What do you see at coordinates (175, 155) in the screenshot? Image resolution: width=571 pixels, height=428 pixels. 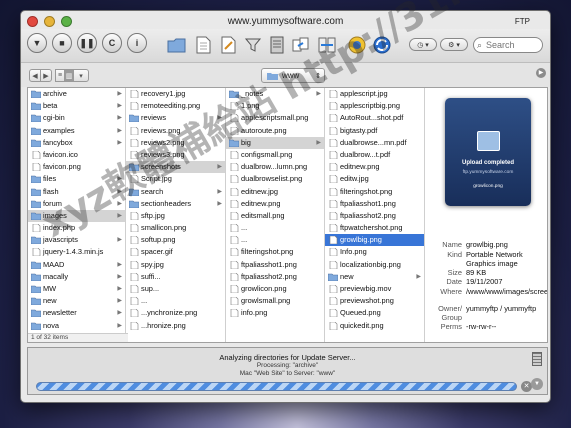 I see `file-row: reviews3.png` at bounding box center [175, 155].